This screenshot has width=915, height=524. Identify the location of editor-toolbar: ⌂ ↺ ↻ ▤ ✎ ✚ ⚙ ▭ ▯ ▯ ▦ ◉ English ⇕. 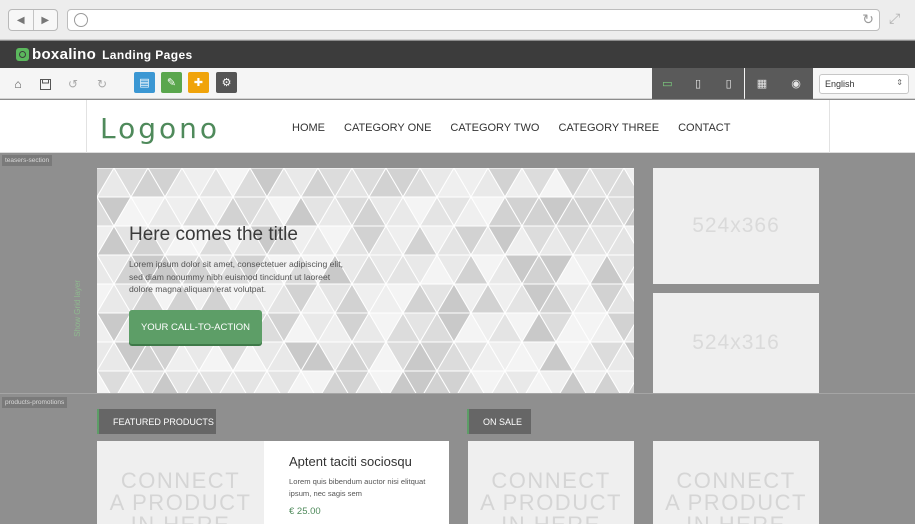
(457, 83).